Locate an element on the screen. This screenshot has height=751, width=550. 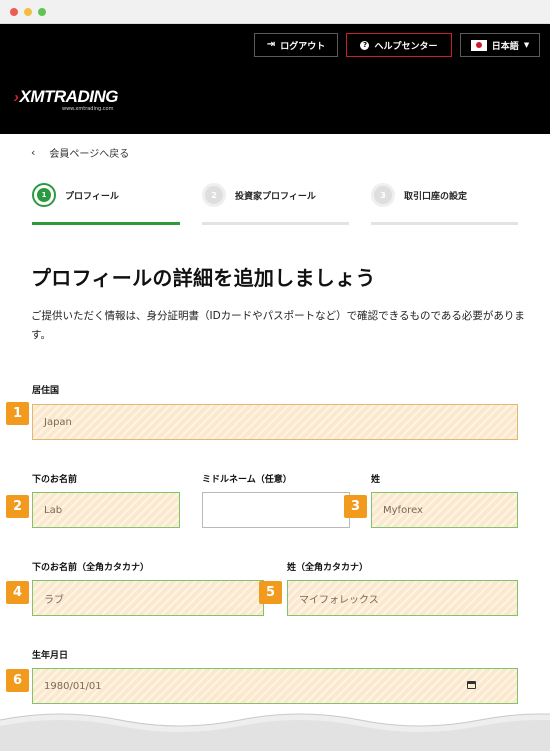
help-center-button: ? ヘルプセンター is located at coordinates (399, 45).